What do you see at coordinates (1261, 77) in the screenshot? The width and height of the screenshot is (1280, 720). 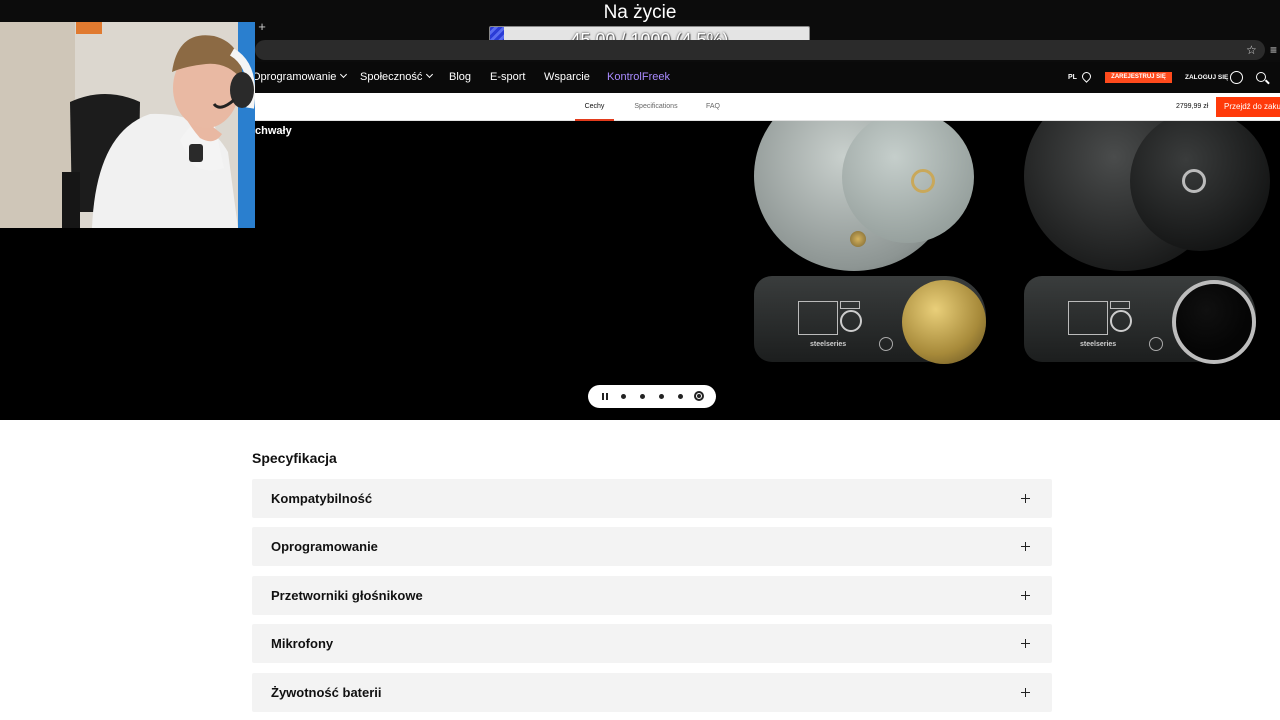 I see `search-icon` at bounding box center [1261, 77].